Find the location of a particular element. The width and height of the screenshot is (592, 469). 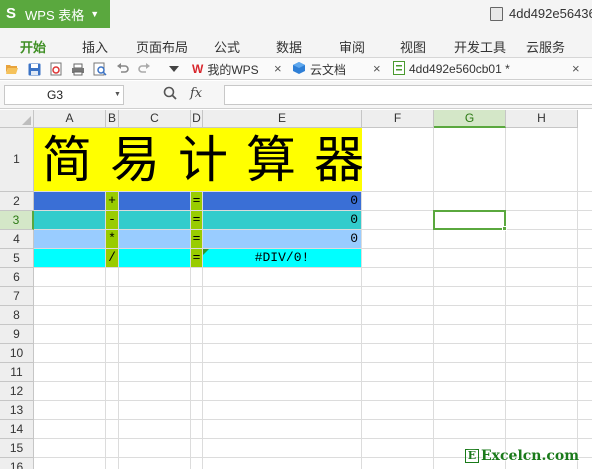

wps-logo-icon: S is located at coordinates (11, 13).